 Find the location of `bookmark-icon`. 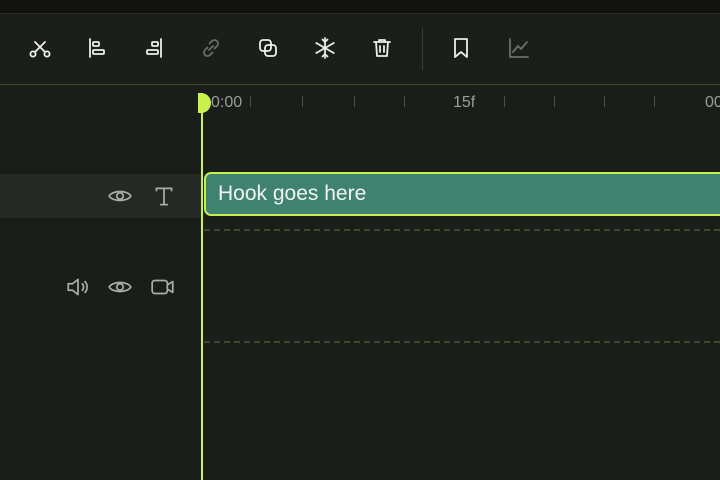

bookmark-icon is located at coordinates (461, 48).